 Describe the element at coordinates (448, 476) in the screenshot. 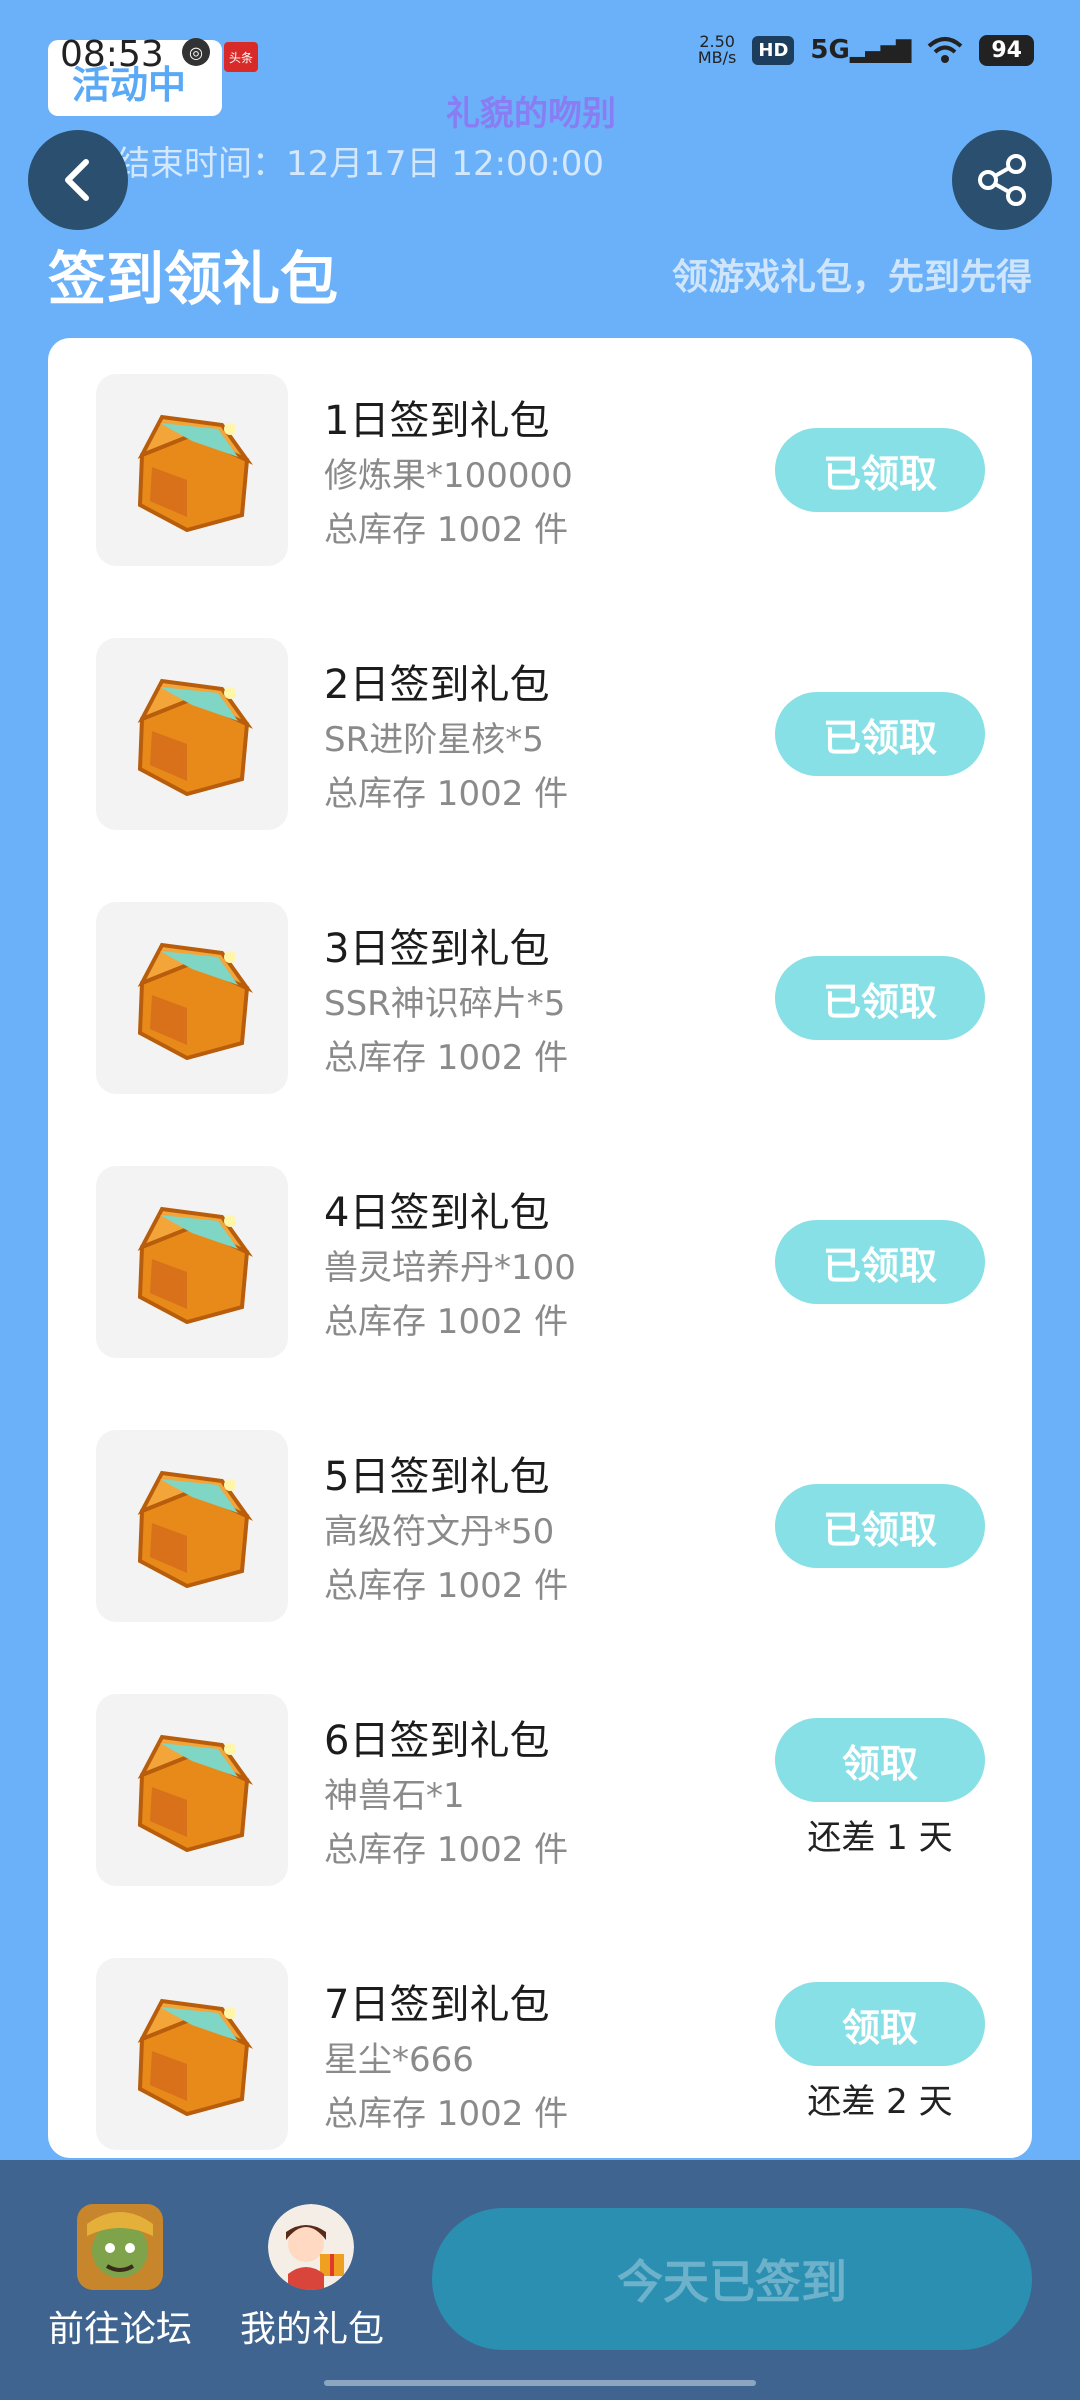

I see `gift-item: 修炼果*100000` at that location.